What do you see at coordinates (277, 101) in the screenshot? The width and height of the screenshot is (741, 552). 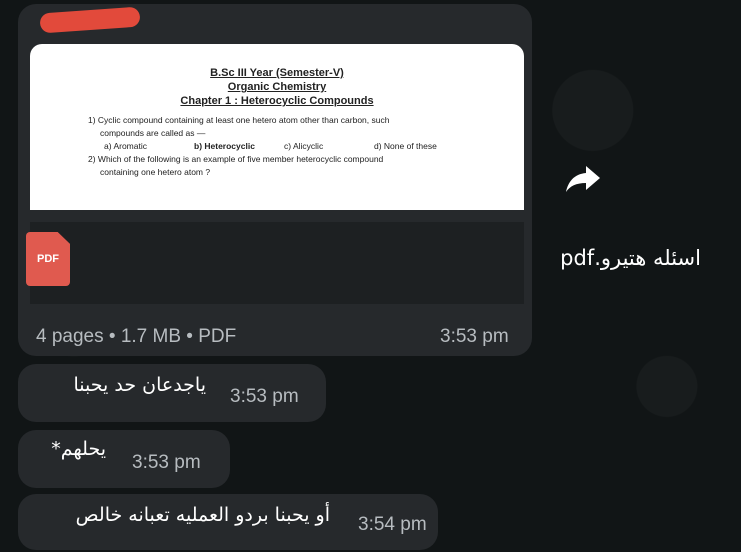 I see `doc-title-line3: Chapter 1 : Heterocyclic Compounds` at bounding box center [277, 101].